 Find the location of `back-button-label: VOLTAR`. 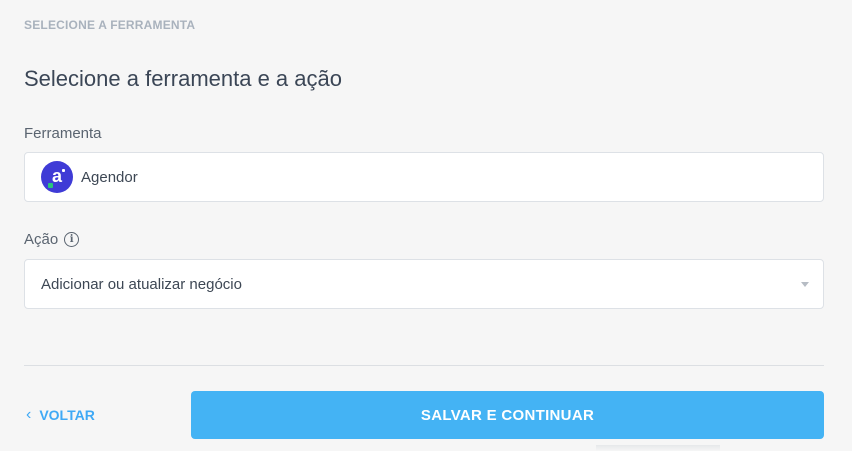

back-button-label: VOLTAR is located at coordinates (67, 415).